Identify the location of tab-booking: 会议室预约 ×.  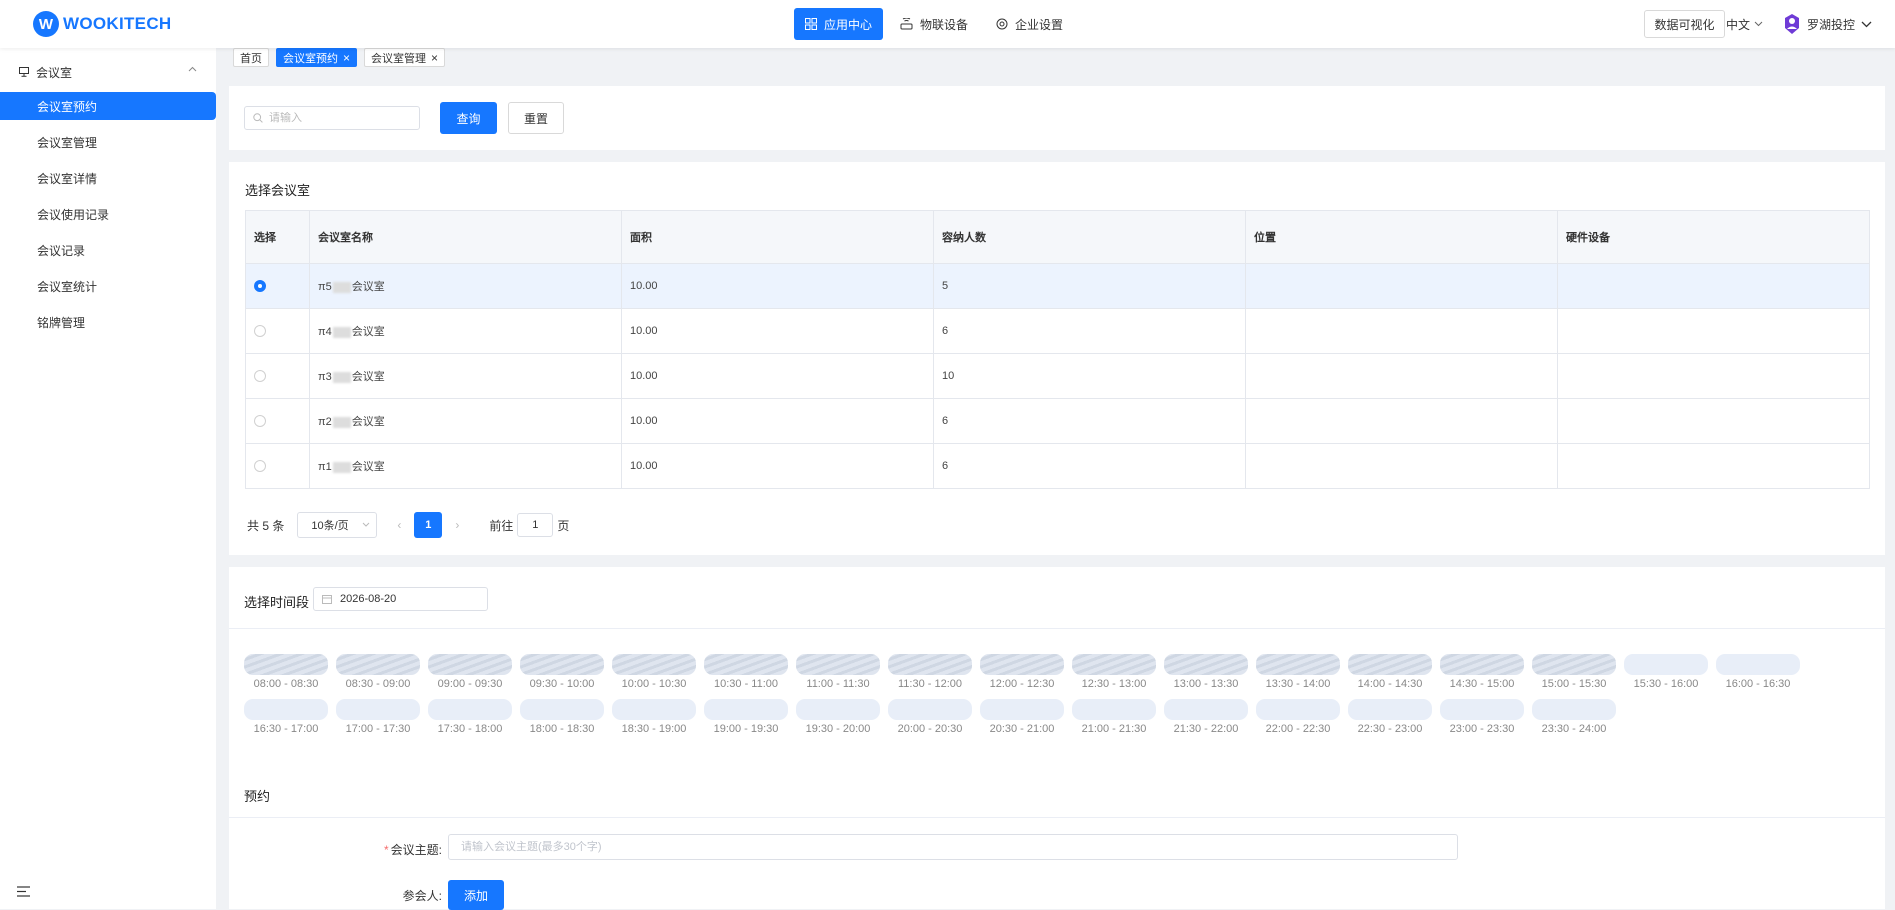
(317, 57).